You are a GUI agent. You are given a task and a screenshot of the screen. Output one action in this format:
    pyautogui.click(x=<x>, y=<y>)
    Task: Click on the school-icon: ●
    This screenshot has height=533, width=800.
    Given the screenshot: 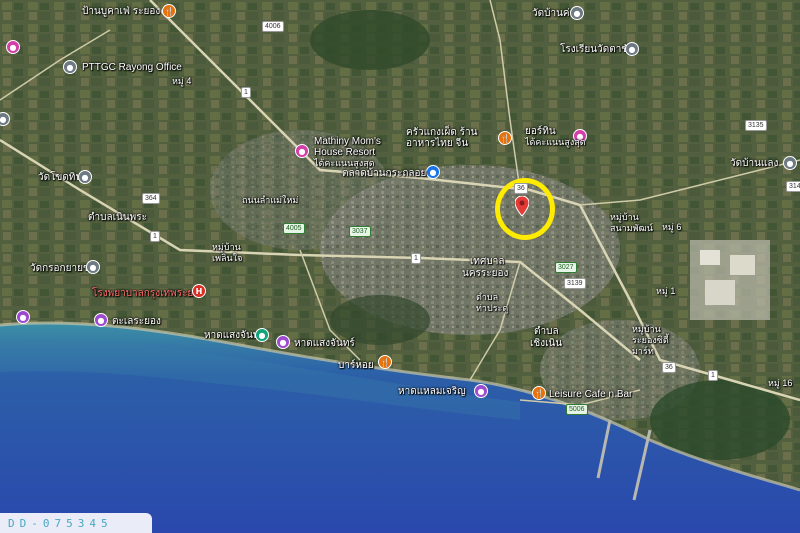 What is the action you would take?
    pyautogui.click(x=632, y=49)
    